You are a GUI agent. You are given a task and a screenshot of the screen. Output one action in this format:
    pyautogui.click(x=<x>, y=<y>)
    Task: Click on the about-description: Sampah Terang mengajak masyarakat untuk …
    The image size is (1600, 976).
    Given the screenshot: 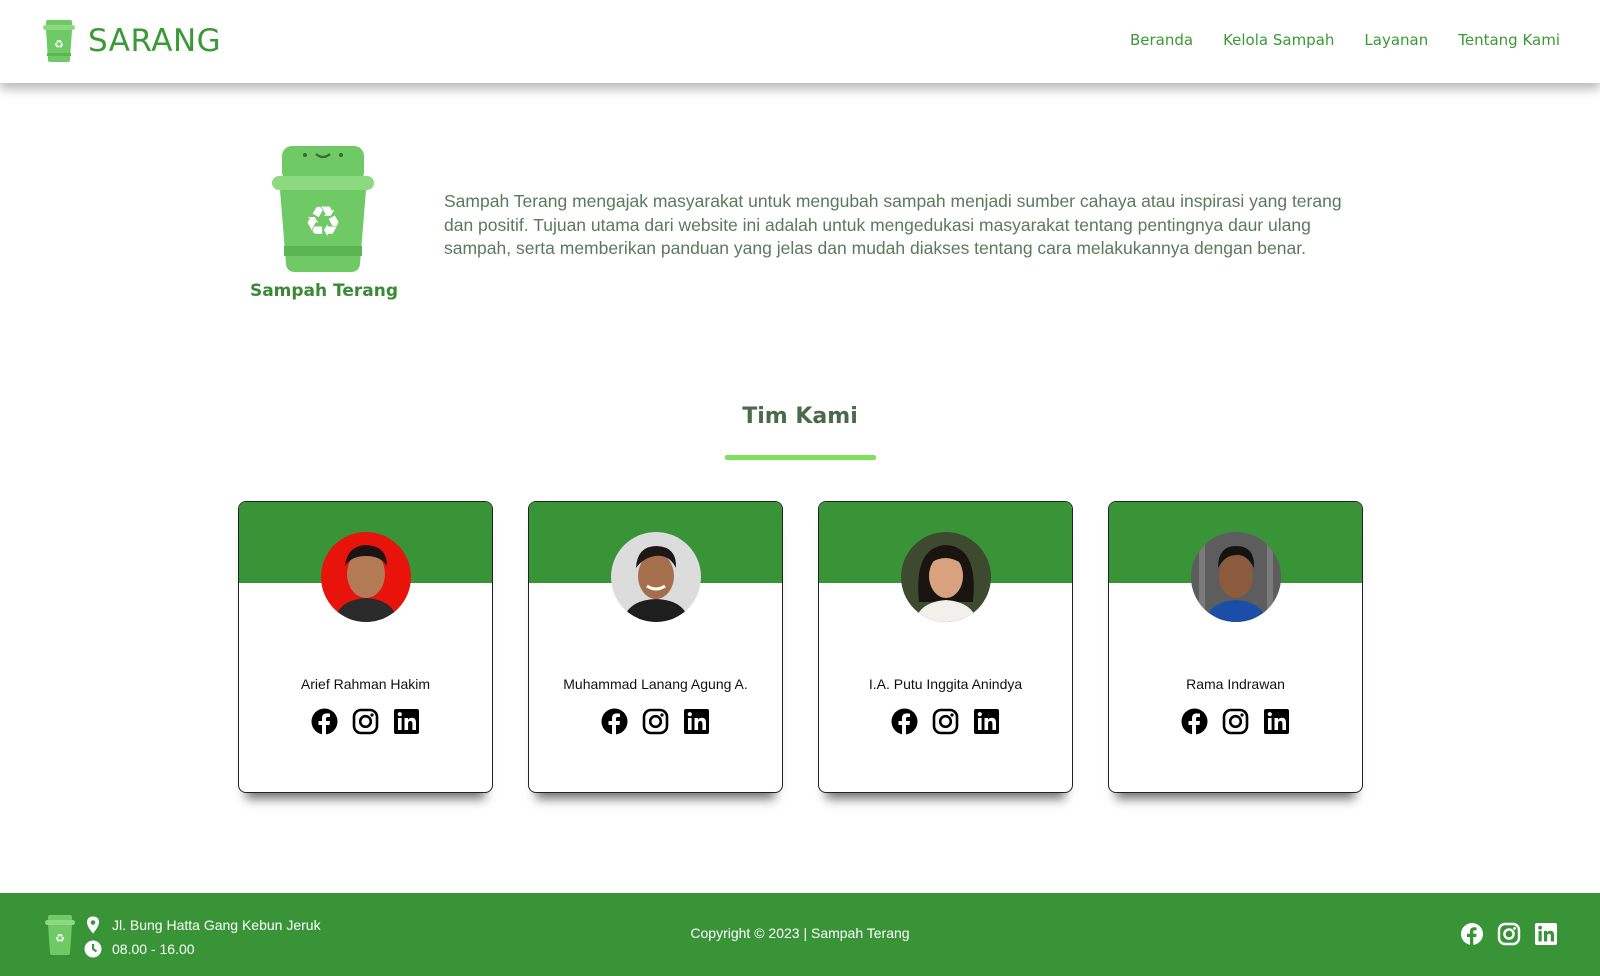 What is the action you would take?
    pyautogui.click(x=893, y=224)
    